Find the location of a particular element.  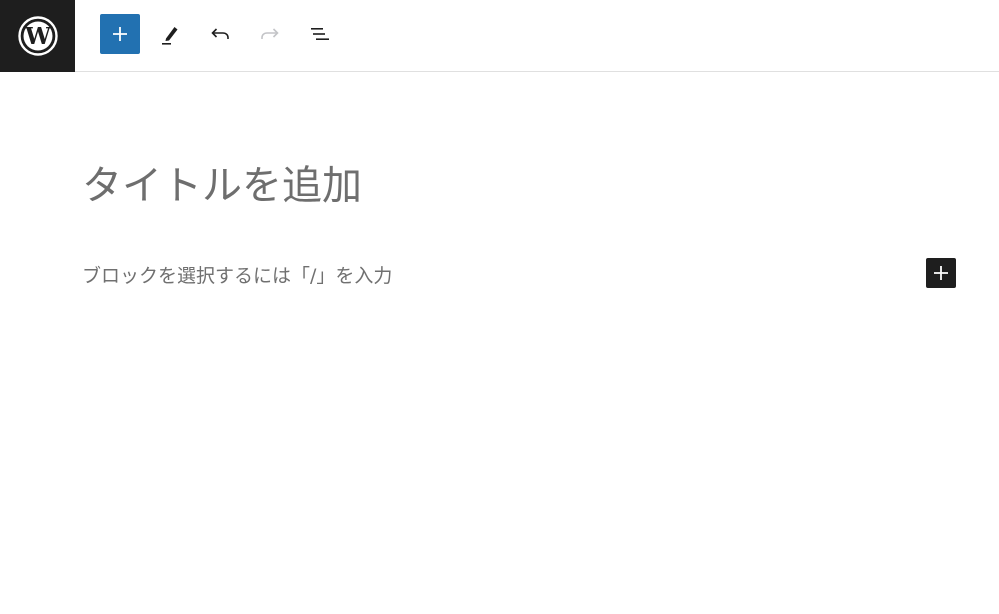

list-view-button is located at coordinates (320, 34).